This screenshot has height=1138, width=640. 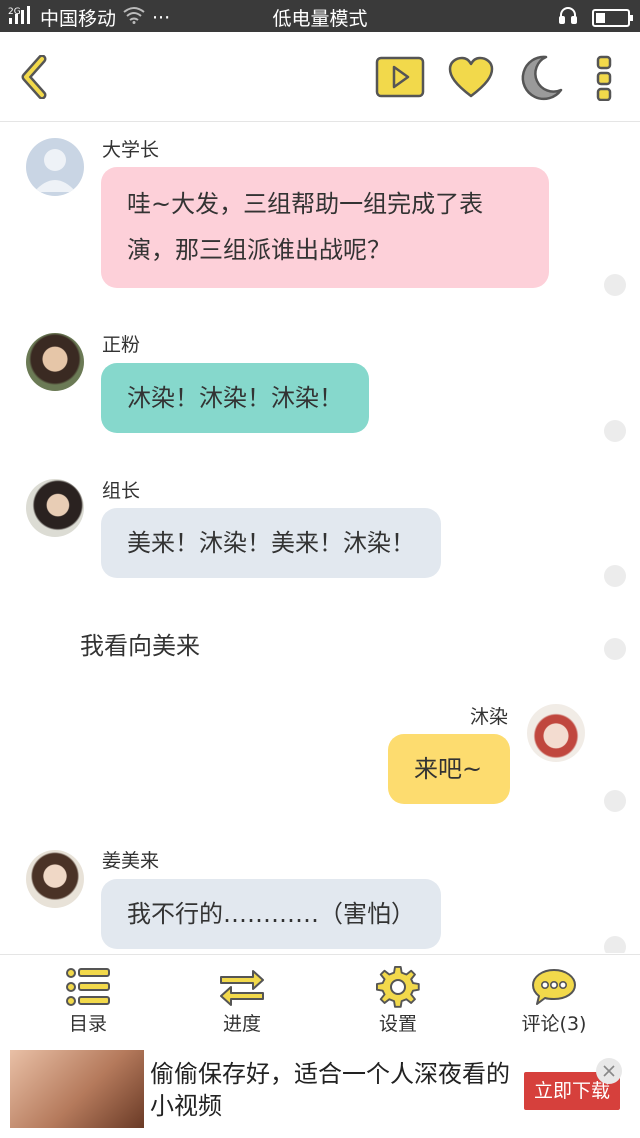 I want to click on nav-toc-label: 目录, so click(x=87, y=1024).